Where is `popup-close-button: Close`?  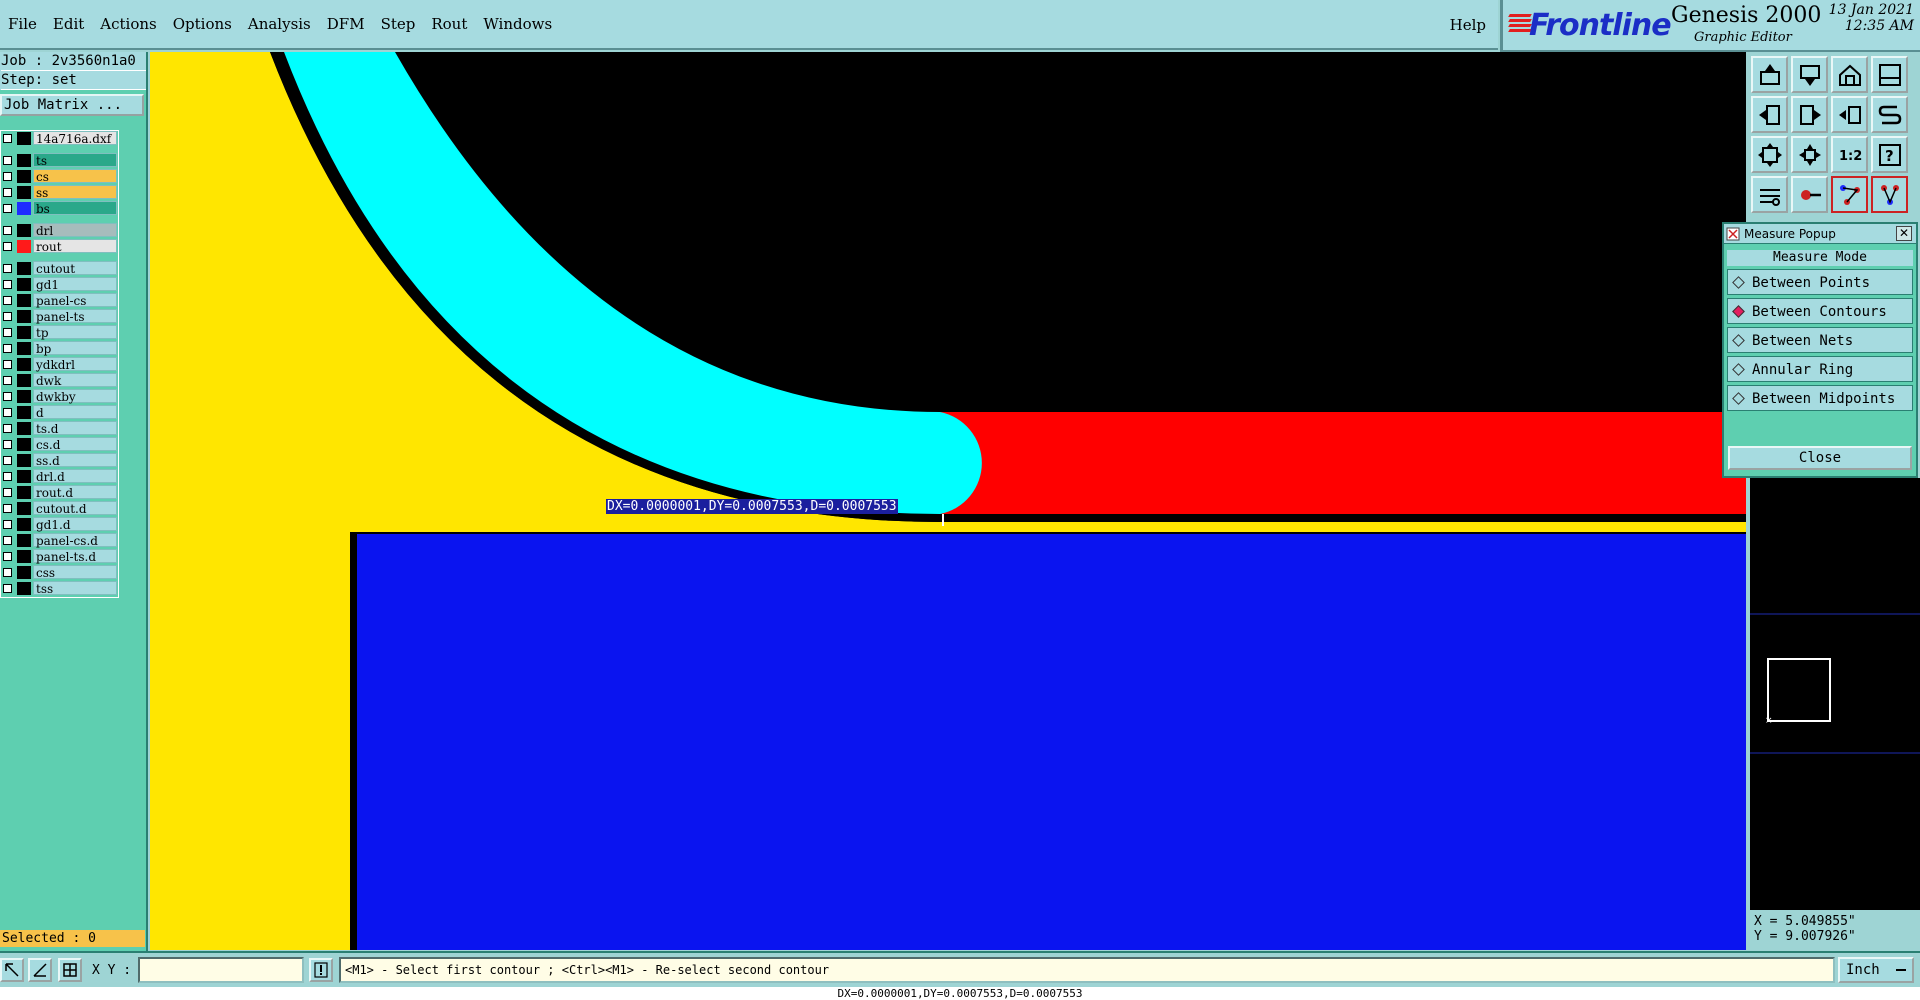 popup-close-button: Close is located at coordinates (1820, 458).